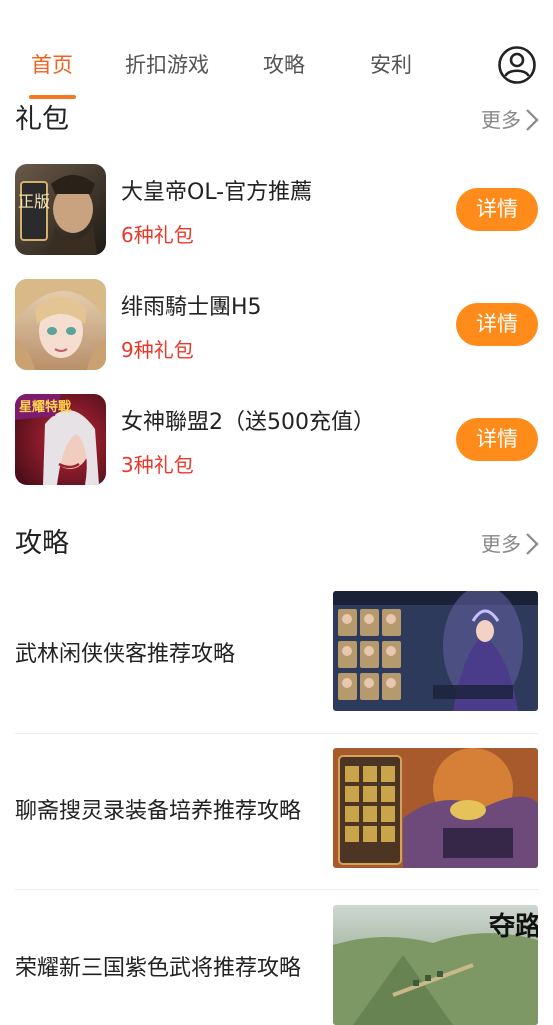 This screenshot has height=1025, width=553. What do you see at coordinates (157, 235) in the screenshot?
I see `gift-count: 6种礼包` at bounding box center [157, 235].